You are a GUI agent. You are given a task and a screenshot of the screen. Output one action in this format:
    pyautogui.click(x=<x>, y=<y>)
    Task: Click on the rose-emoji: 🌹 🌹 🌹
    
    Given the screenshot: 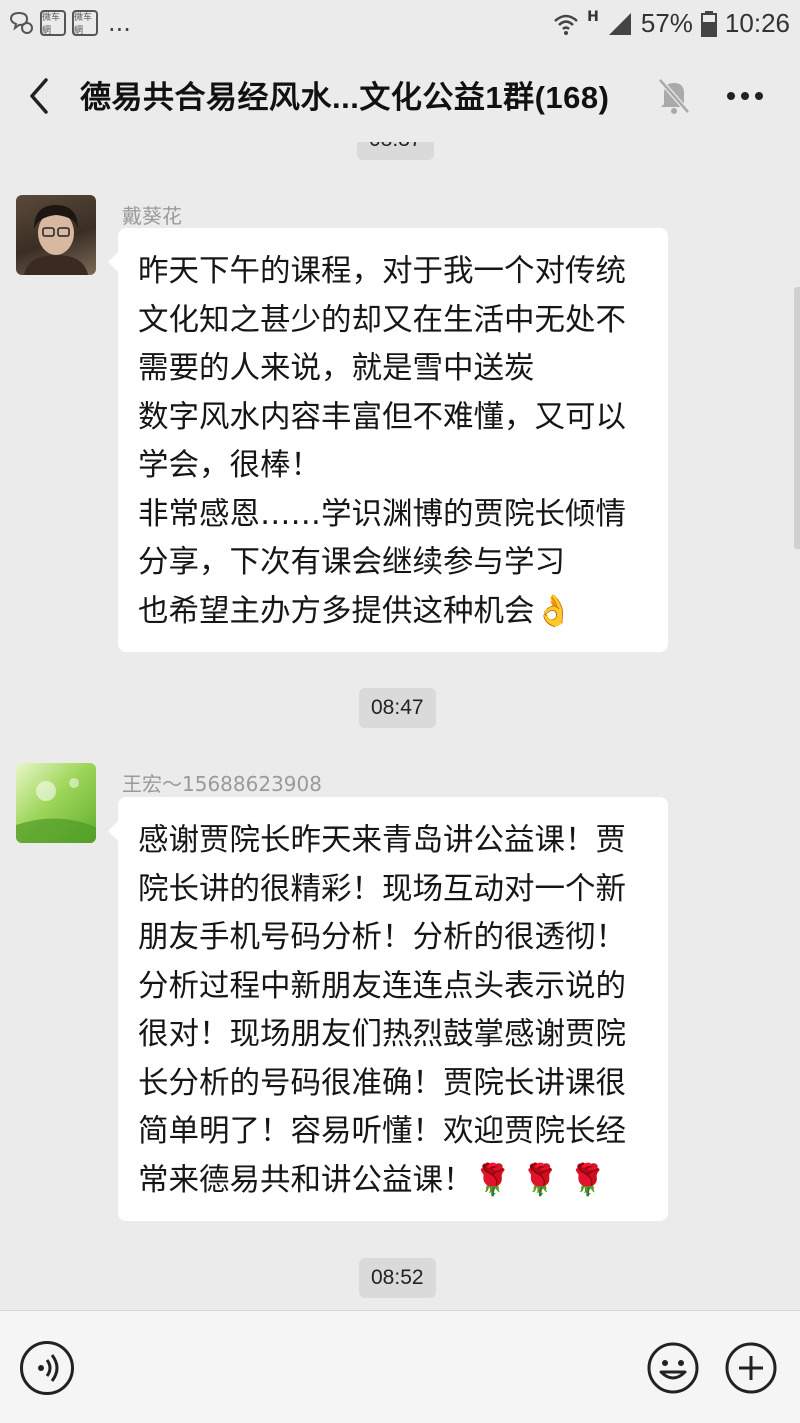 What is the action you would take?
    pyautogui.click(x=540, y=1180)
    